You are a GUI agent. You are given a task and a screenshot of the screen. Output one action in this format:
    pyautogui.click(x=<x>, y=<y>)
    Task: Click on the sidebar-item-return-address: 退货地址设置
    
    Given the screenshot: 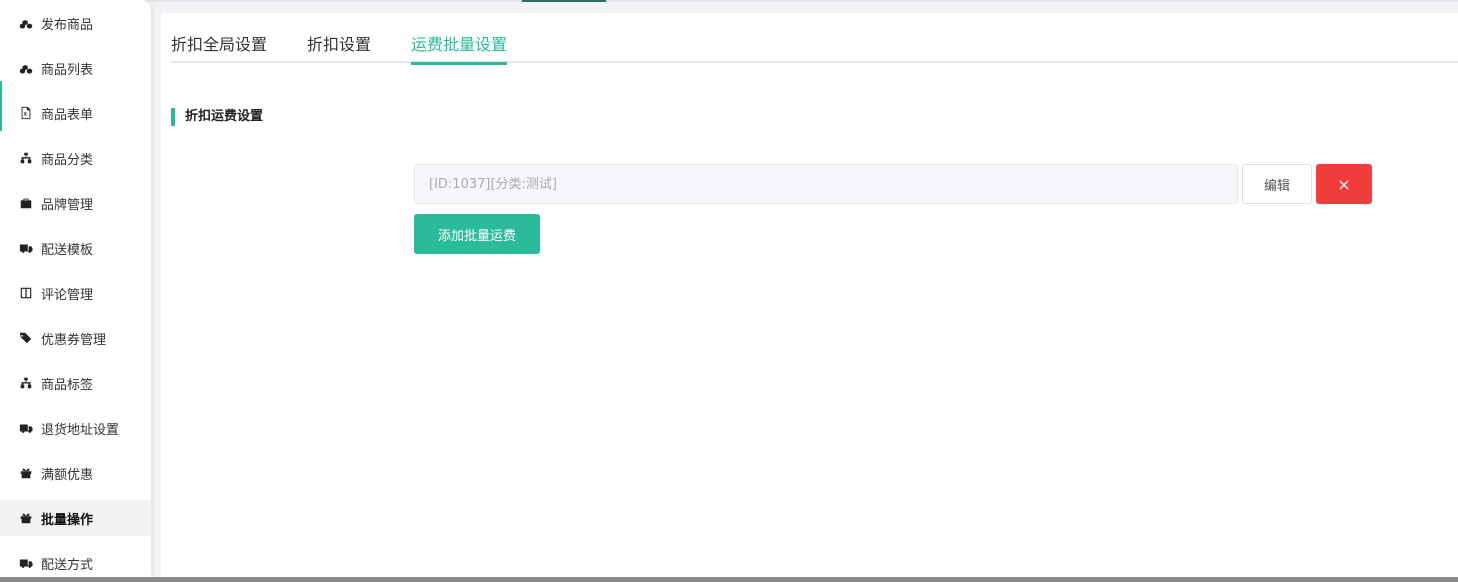 What is the action you would take?
    pyautogui.click(x=75, y=428)
    